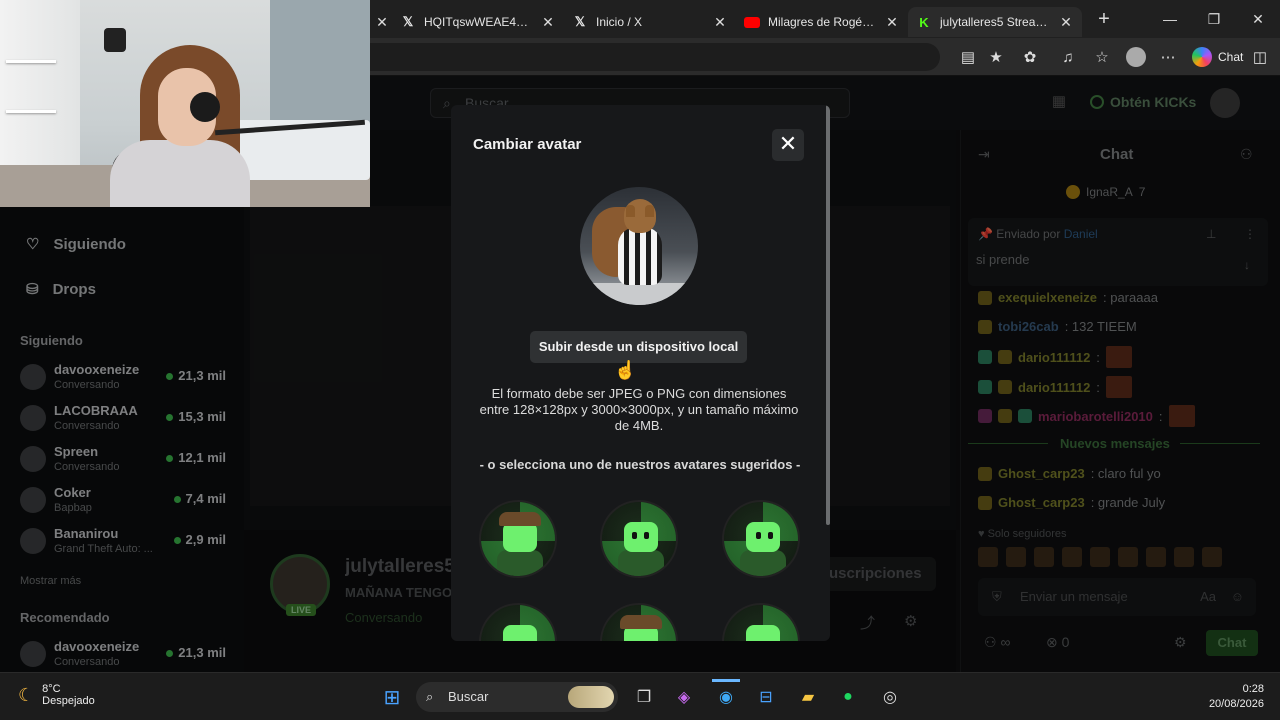 This screenshot has width=1280, height=720. Describe the element at coordinates (619, 22) in the screenshot. I see `tab-label: Inicio / X` at that location.